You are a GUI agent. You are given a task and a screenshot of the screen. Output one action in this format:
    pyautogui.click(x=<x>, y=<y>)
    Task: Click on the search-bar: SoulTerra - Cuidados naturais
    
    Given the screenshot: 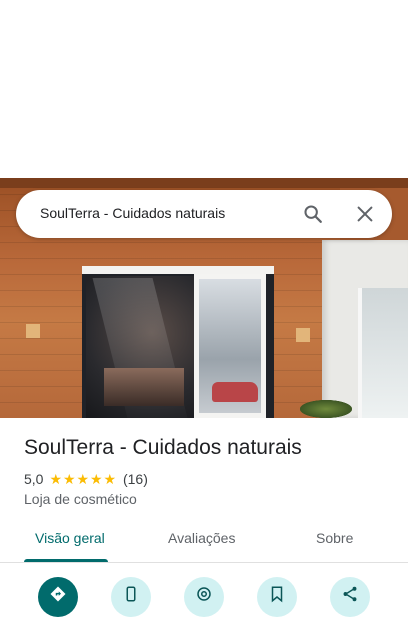 What is the action you would take?
    pyautogui.click(x=204, y=214)
    